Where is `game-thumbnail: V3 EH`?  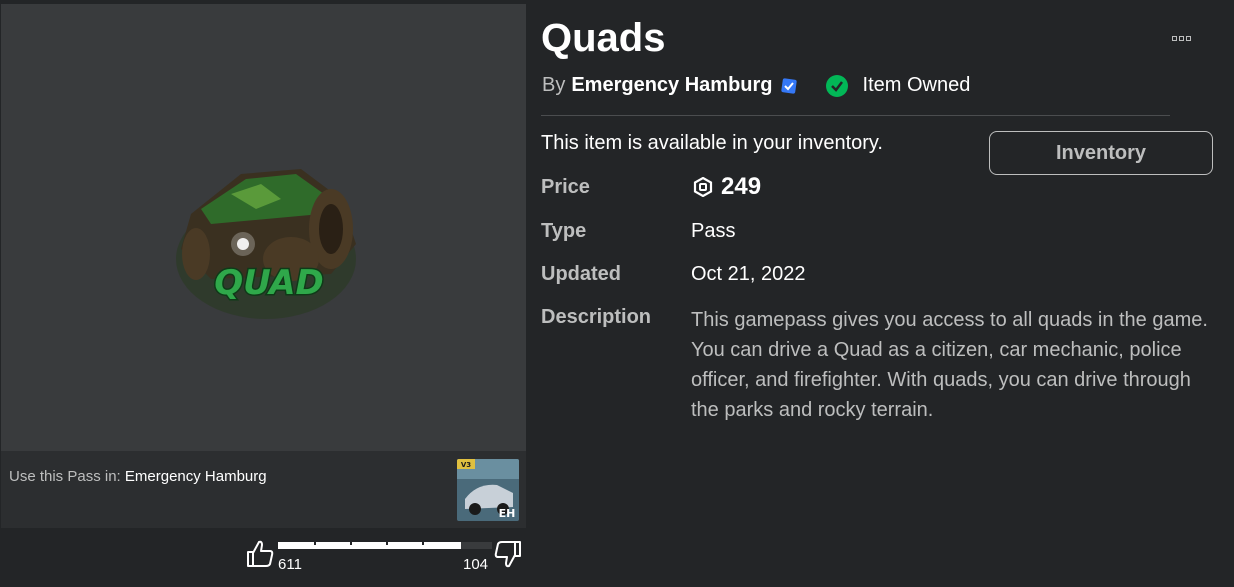
game-thumbnail: V3 EH is located at coordinates (488, 490).